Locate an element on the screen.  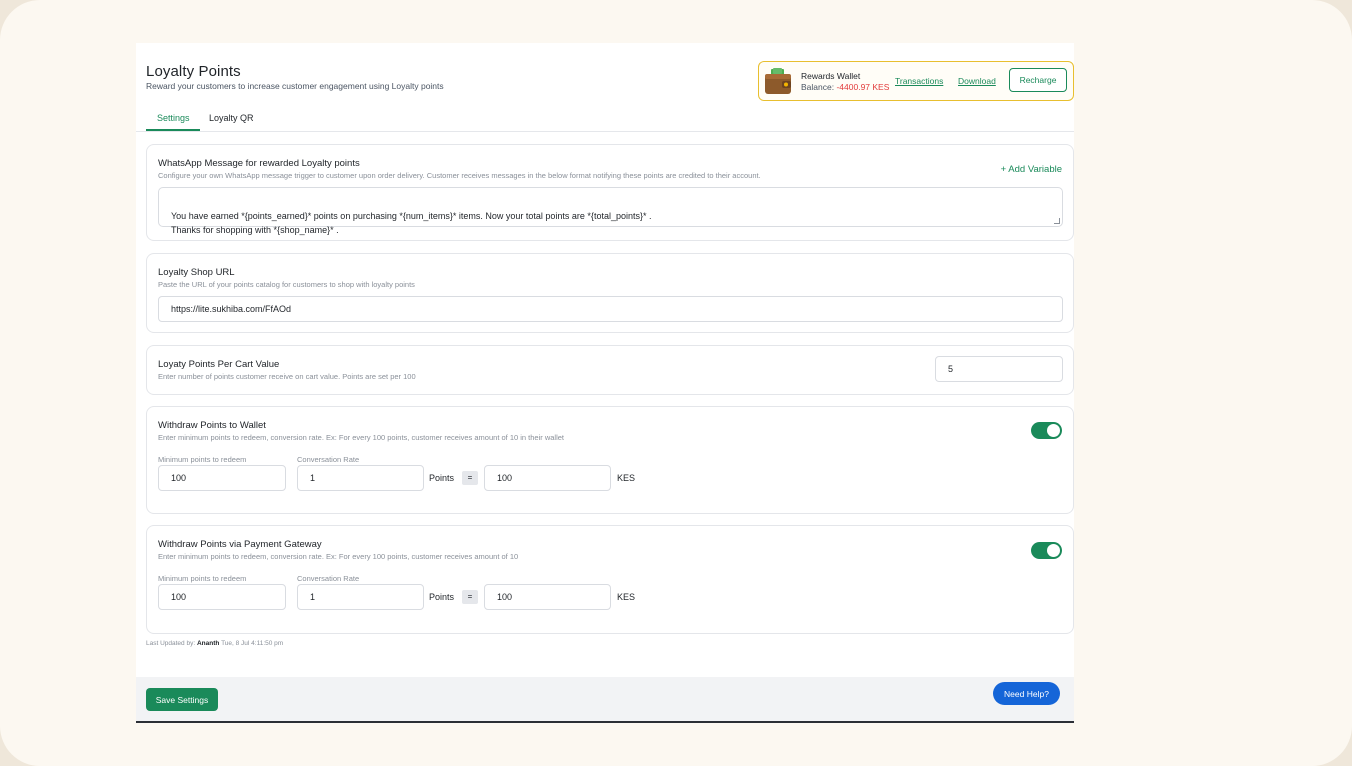
min-points-input: 100 is located at coordinates (222, 478).